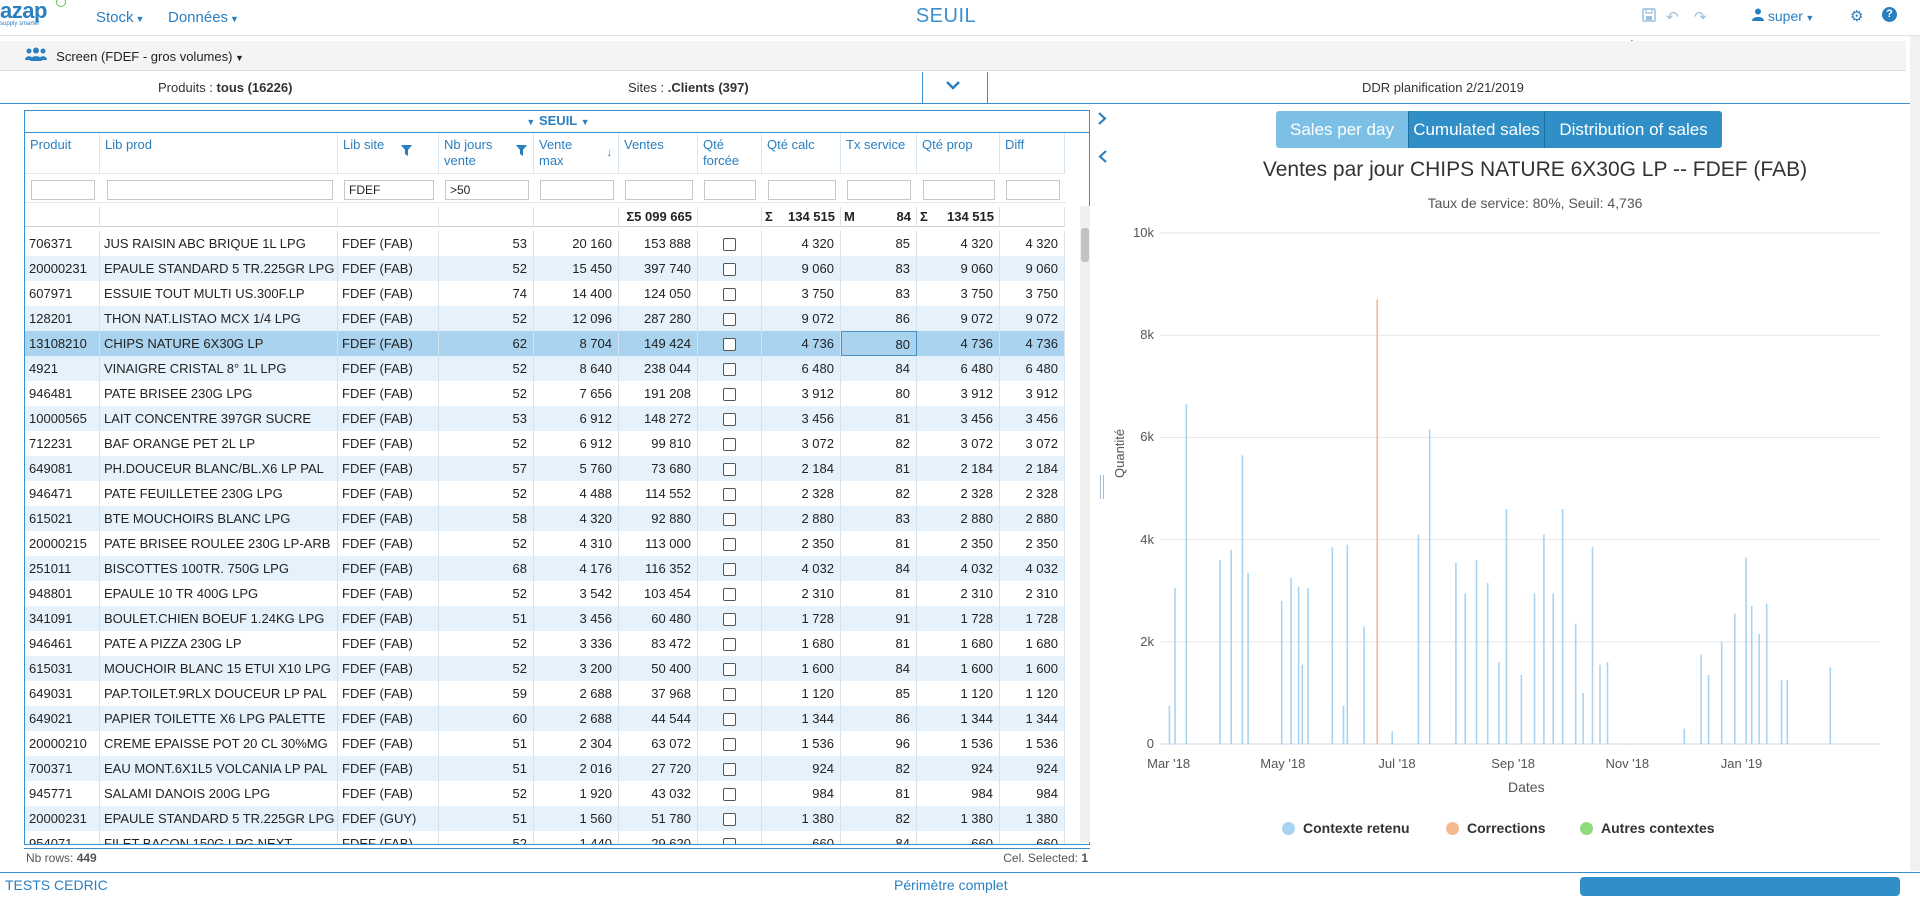 The height and width of the screenshot is (898, 1920). I want to click on cell-ventes: 63 072, so click(658, 743).